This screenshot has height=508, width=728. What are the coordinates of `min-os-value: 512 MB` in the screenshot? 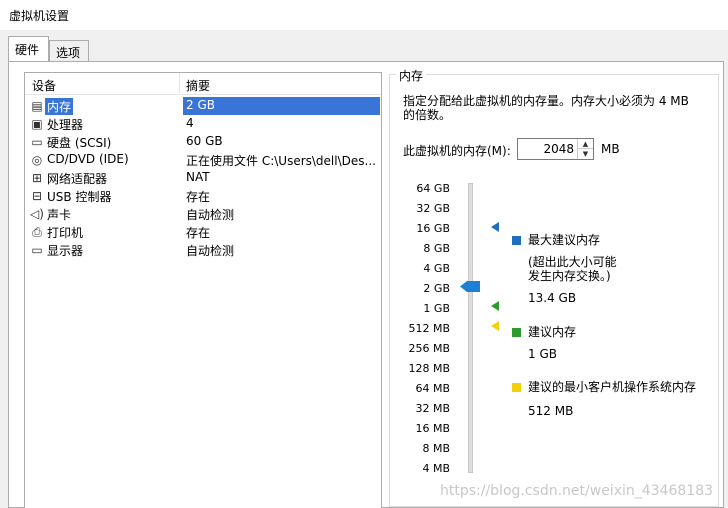 It's located at (551, 411).